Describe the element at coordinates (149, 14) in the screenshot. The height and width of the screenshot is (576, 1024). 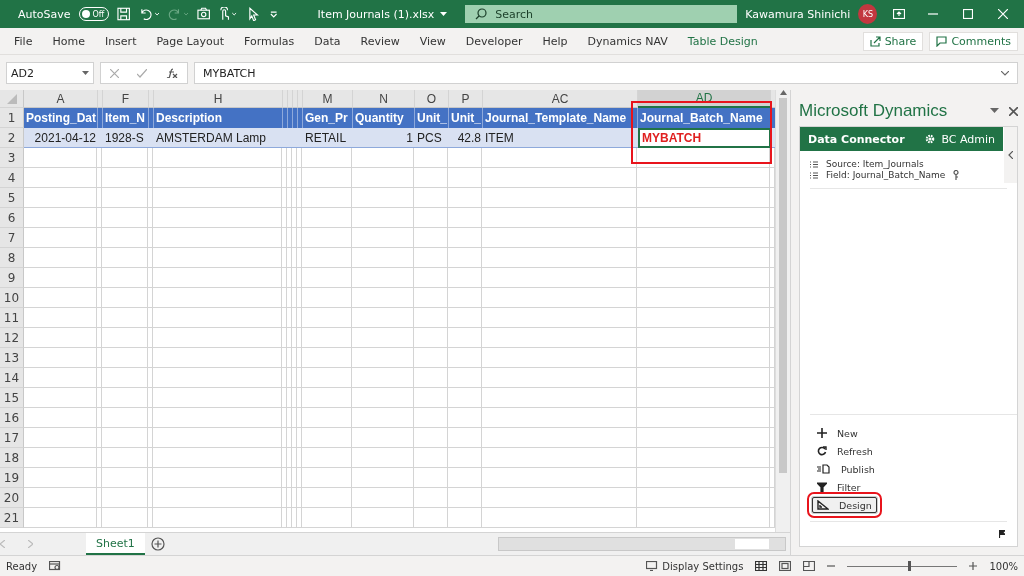
I see `undo-icon` at that location.